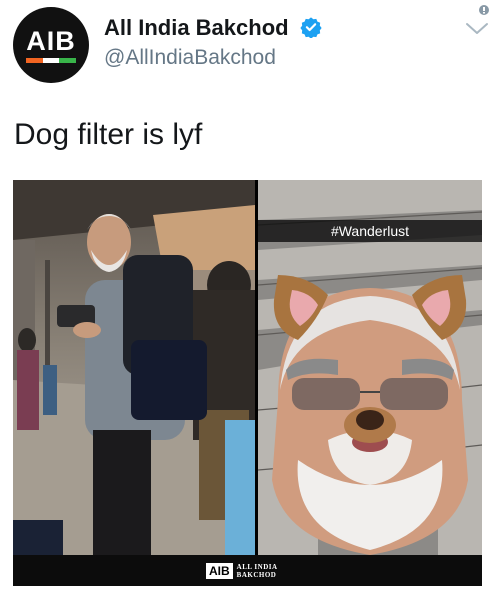  I want to click on watermark-name-line2: BAKCHOD, so click(256, 575).